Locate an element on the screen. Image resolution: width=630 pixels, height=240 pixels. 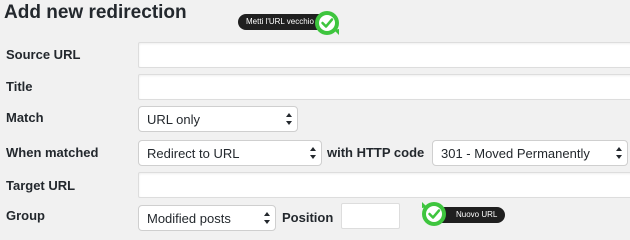
group-label: Group is located at coordinates (25, 215).